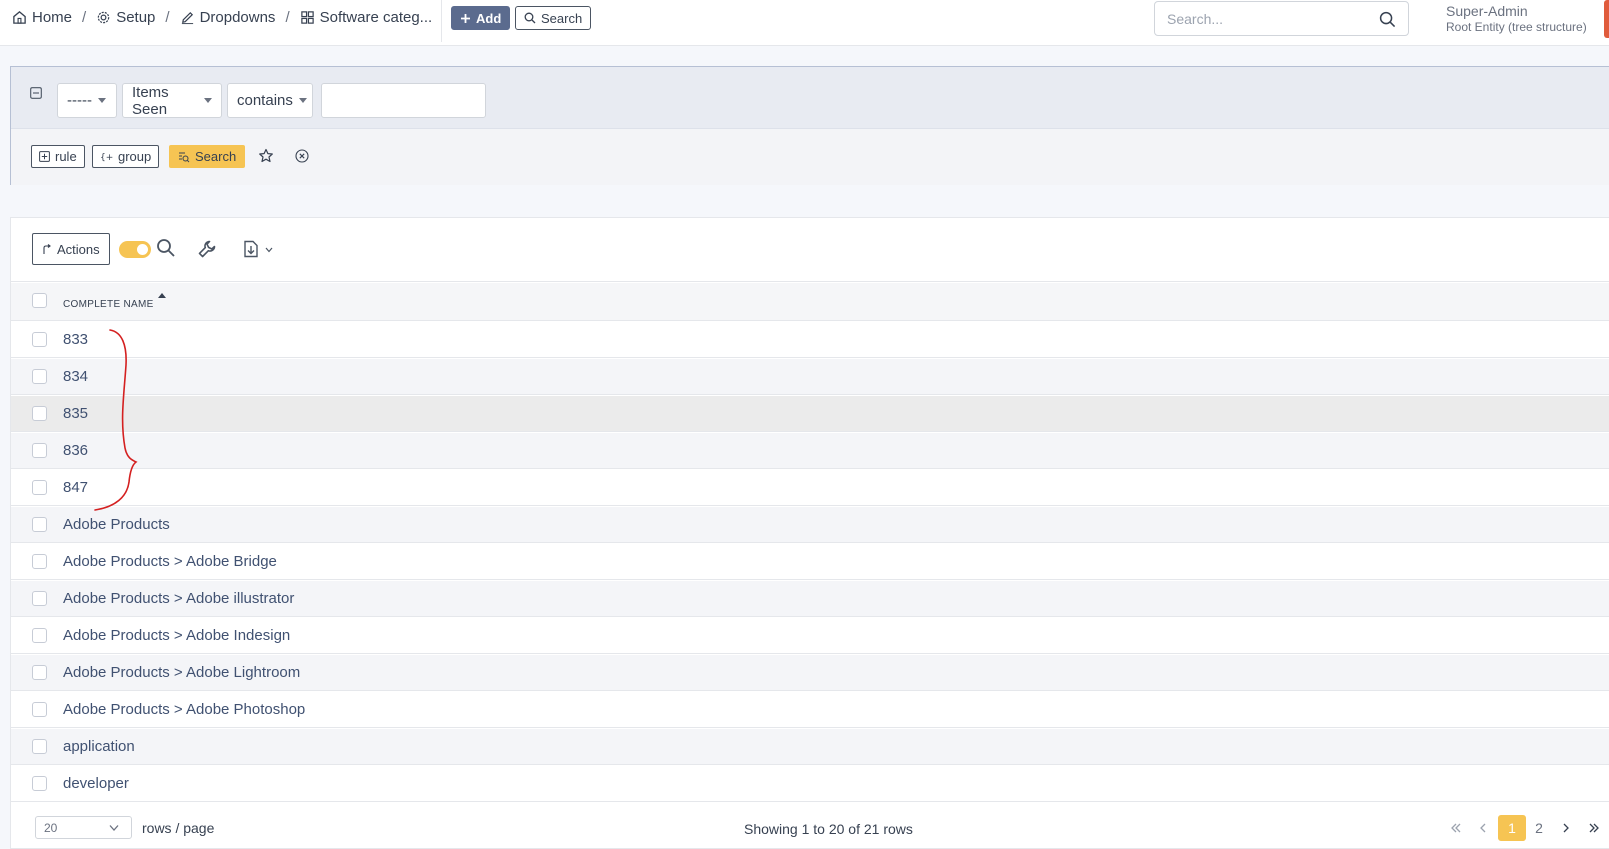 Image resolution: width=1609 pixels, height=849 pixels. What do you see at coordinates (828, 829) in the screenshot?
I see `pagination-info: Showing 1 to 20 of 21 rows` at bounding box center [828, 829].